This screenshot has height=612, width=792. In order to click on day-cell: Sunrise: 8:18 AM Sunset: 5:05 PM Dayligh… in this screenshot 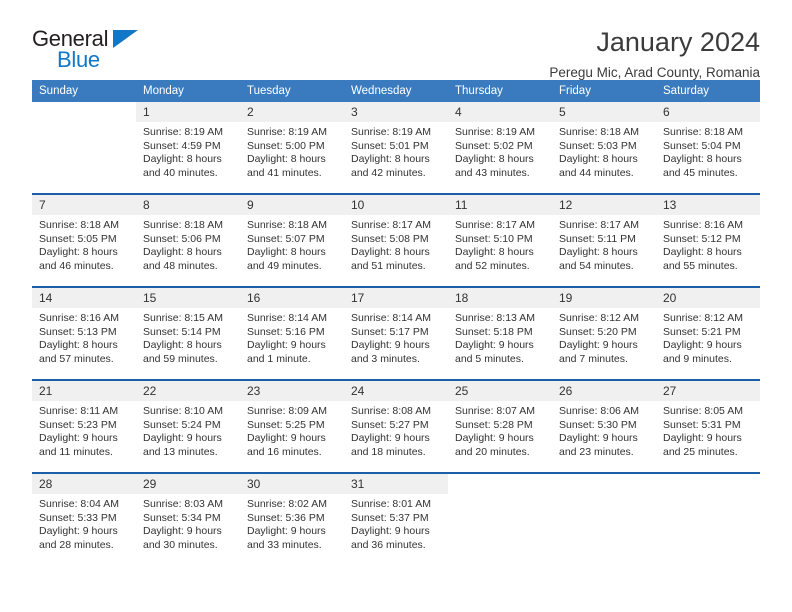, I will do `click(84, 251)`.